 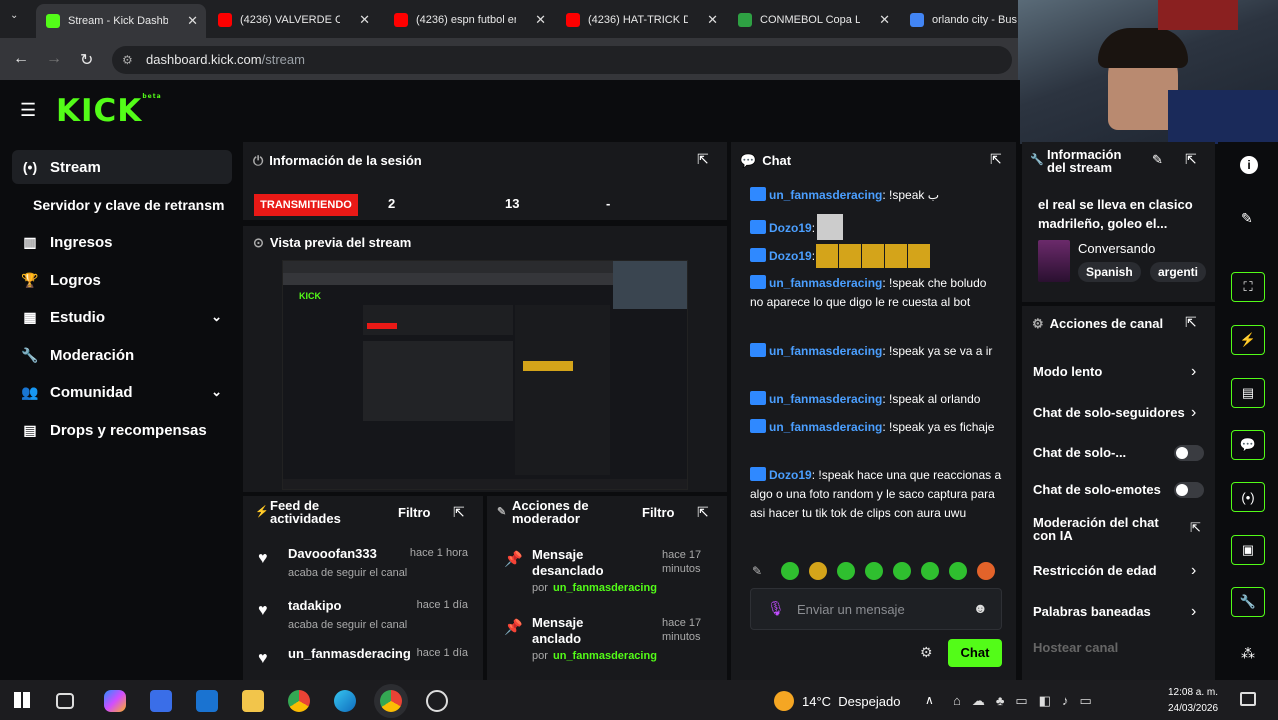 I want to click on chrome-active-icon, so click(x=391, y=701).